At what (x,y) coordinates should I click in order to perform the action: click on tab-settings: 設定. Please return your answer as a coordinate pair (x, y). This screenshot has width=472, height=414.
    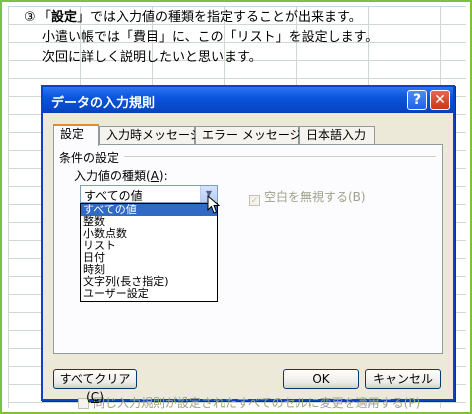
    Looking at the image, I should click on (76, 135).